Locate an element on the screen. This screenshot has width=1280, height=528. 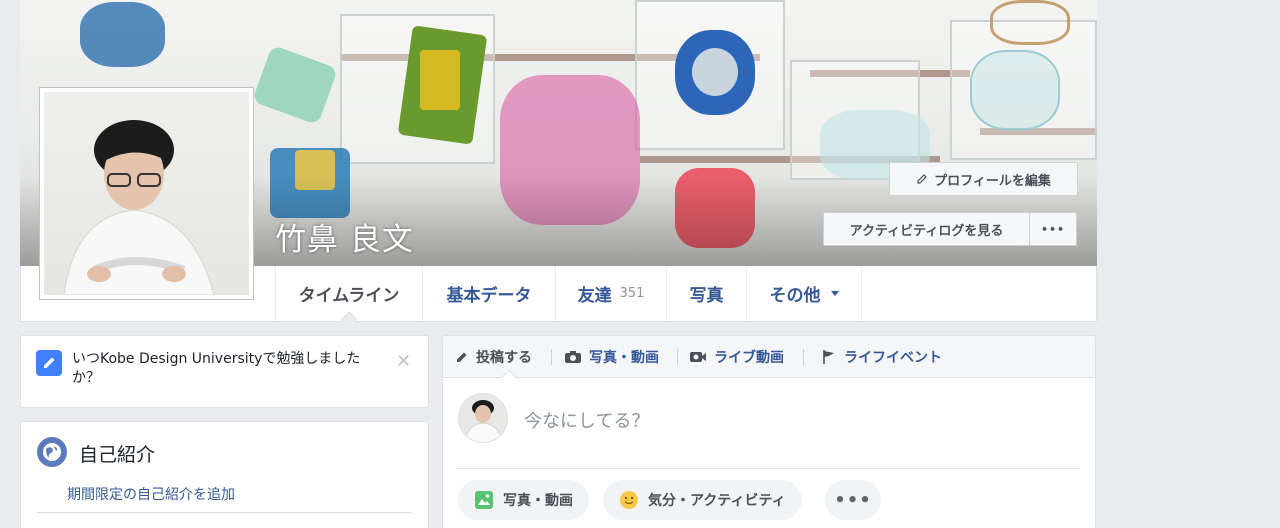
tab-life-event-label: ライフイベント is located at coordinates (893, 357).